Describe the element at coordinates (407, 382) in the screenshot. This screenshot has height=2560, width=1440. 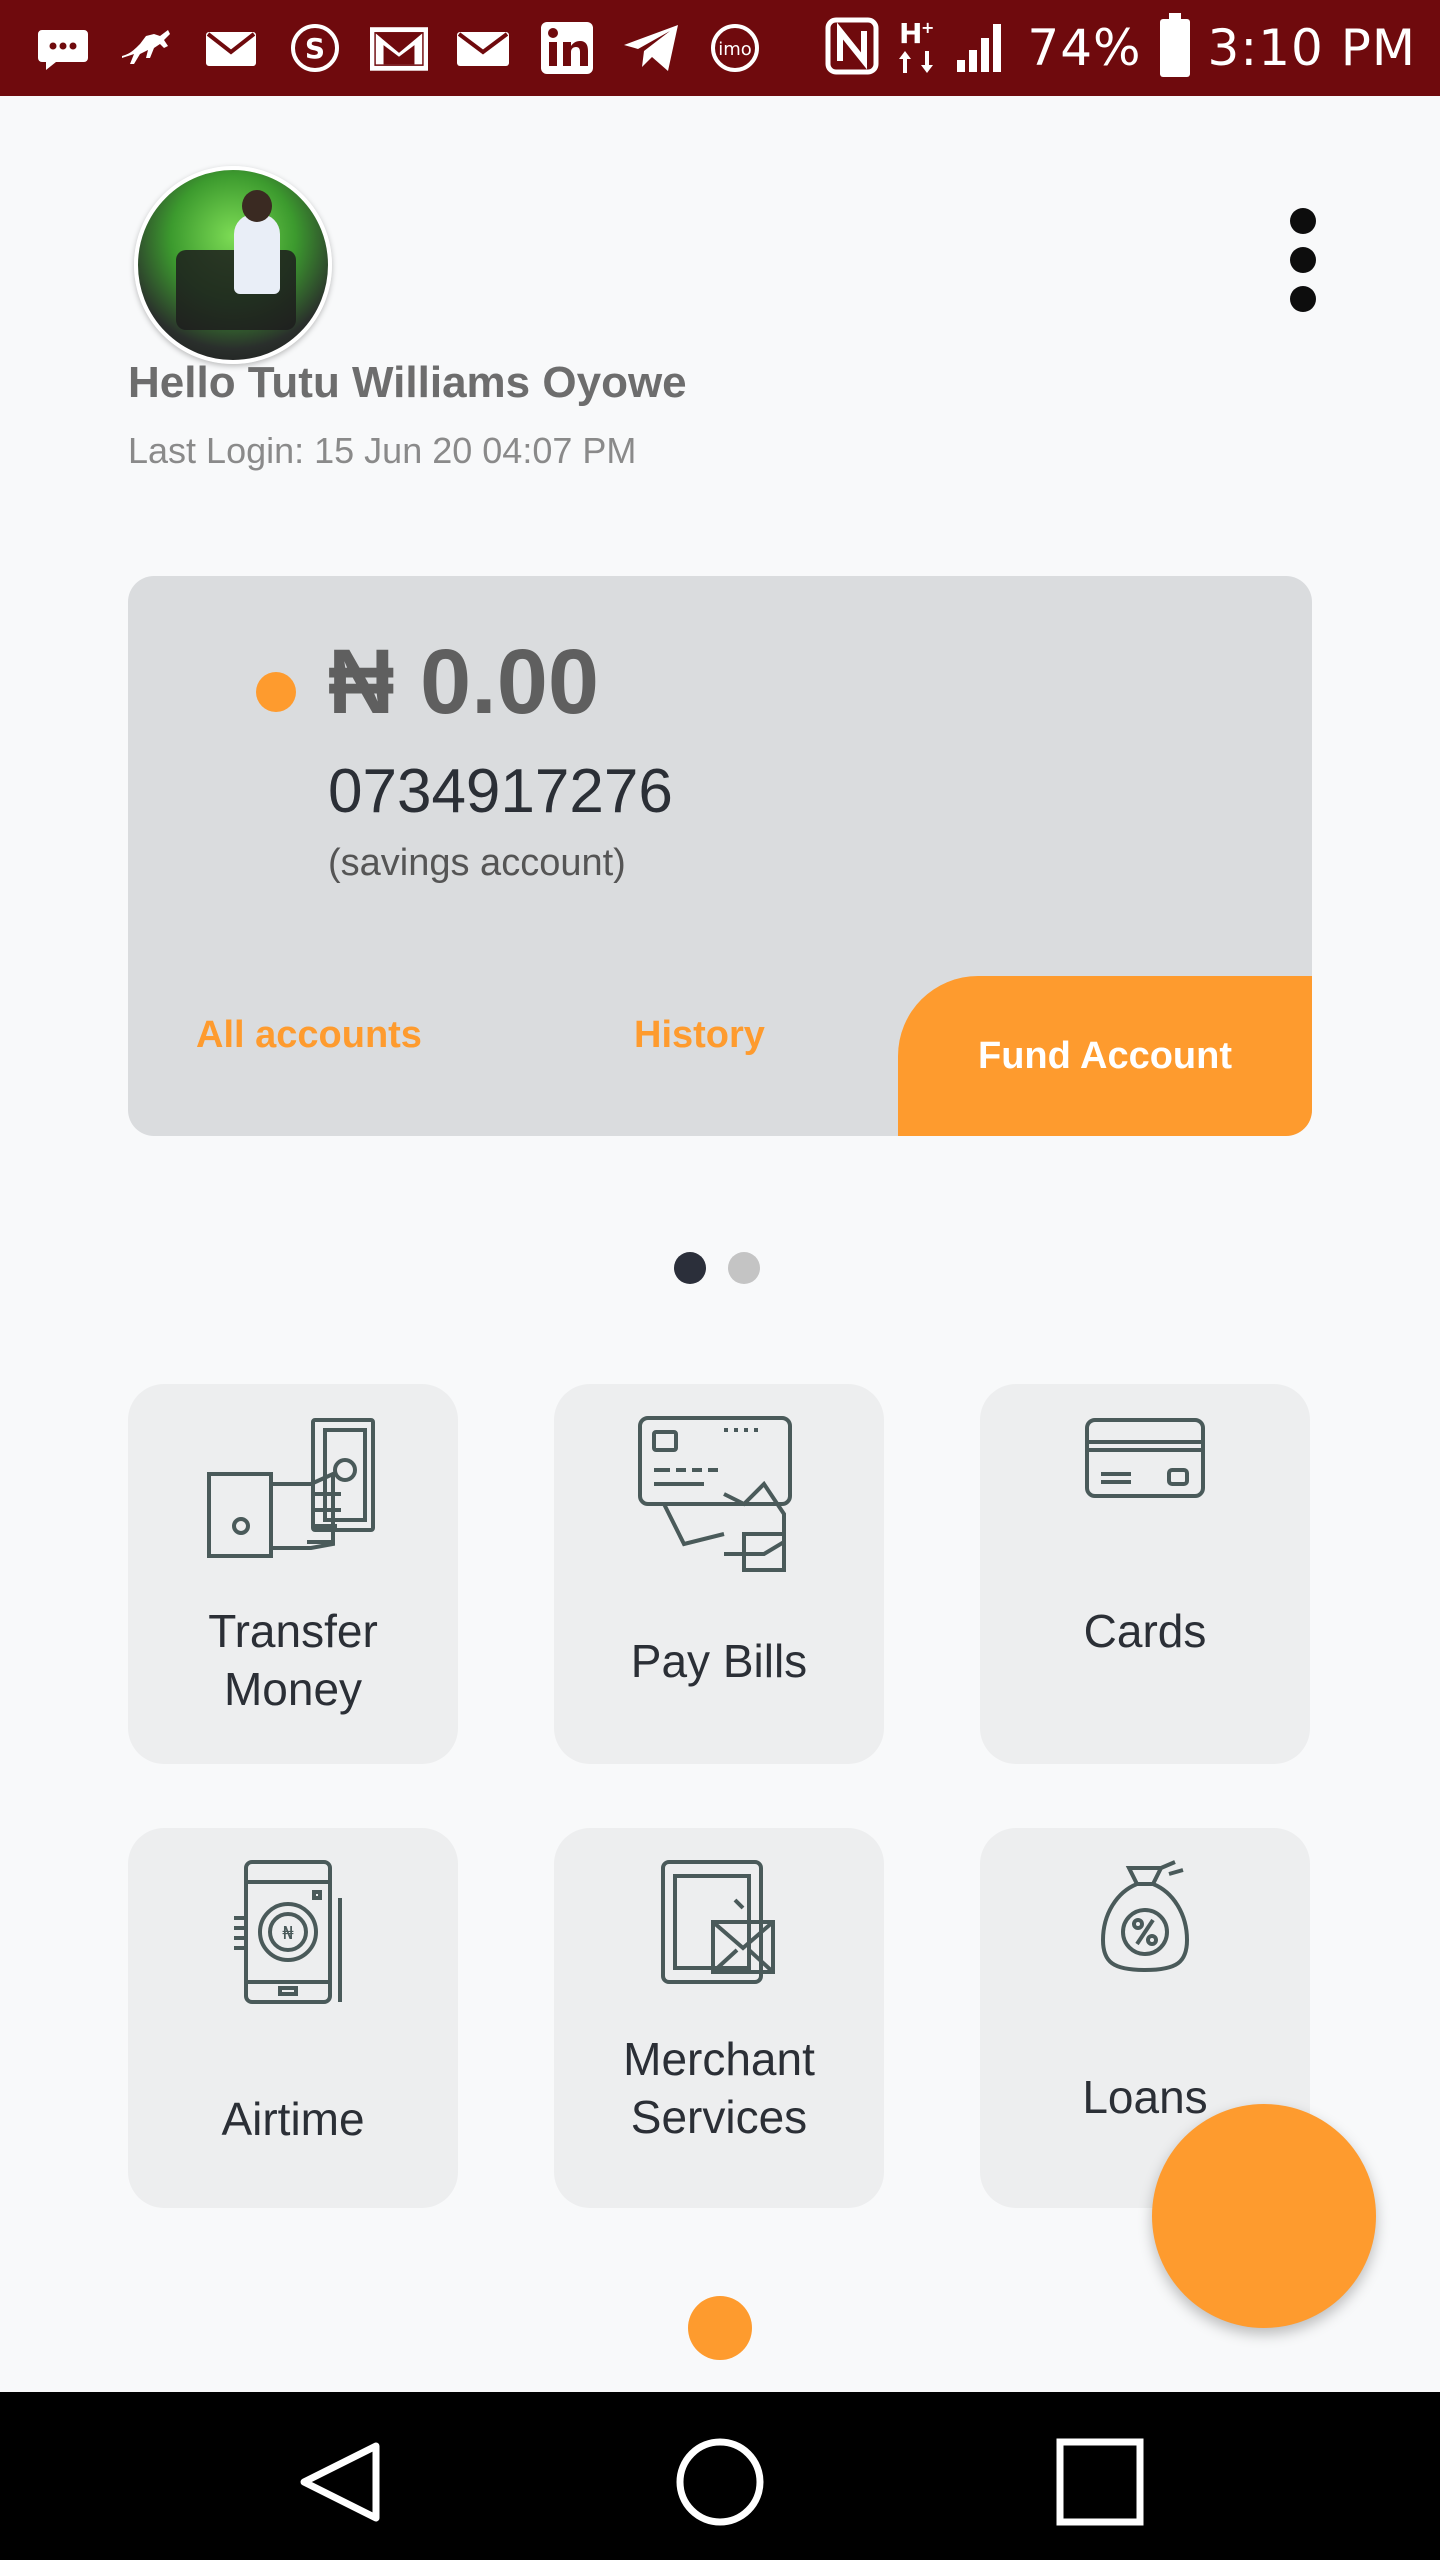
I see `greeting: Hello Tutu Williams Oyowe` at that location.